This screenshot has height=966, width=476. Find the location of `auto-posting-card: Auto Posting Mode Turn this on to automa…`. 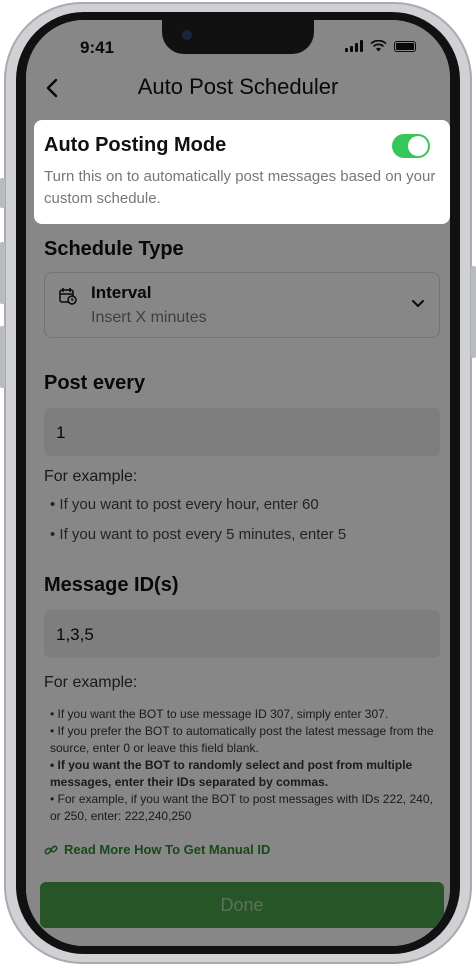

auto-posting-card: Auto Posting Mode Turn this on to automa… is located at coordinates (242, 172).